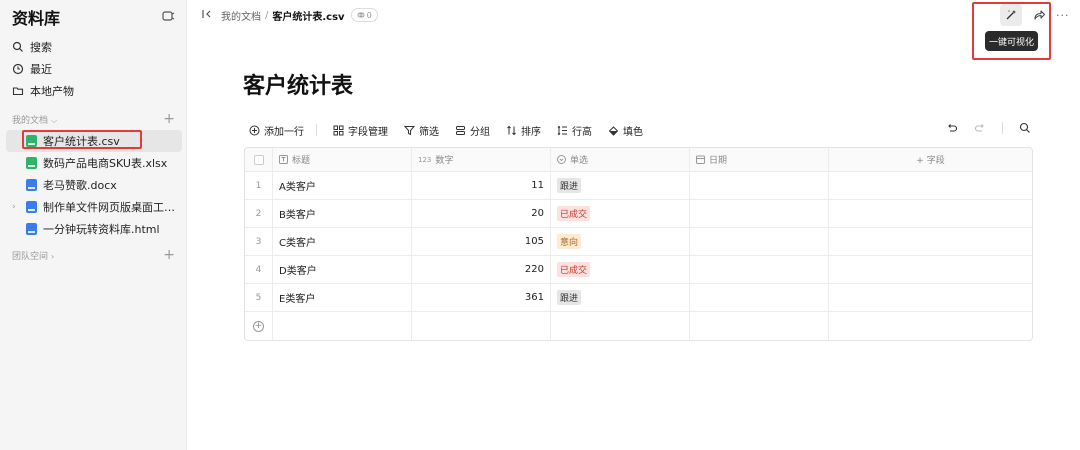  Describe the element at coordinates (930, 159) in the screenshot. I see `add-field-button: + 字段` at that location.